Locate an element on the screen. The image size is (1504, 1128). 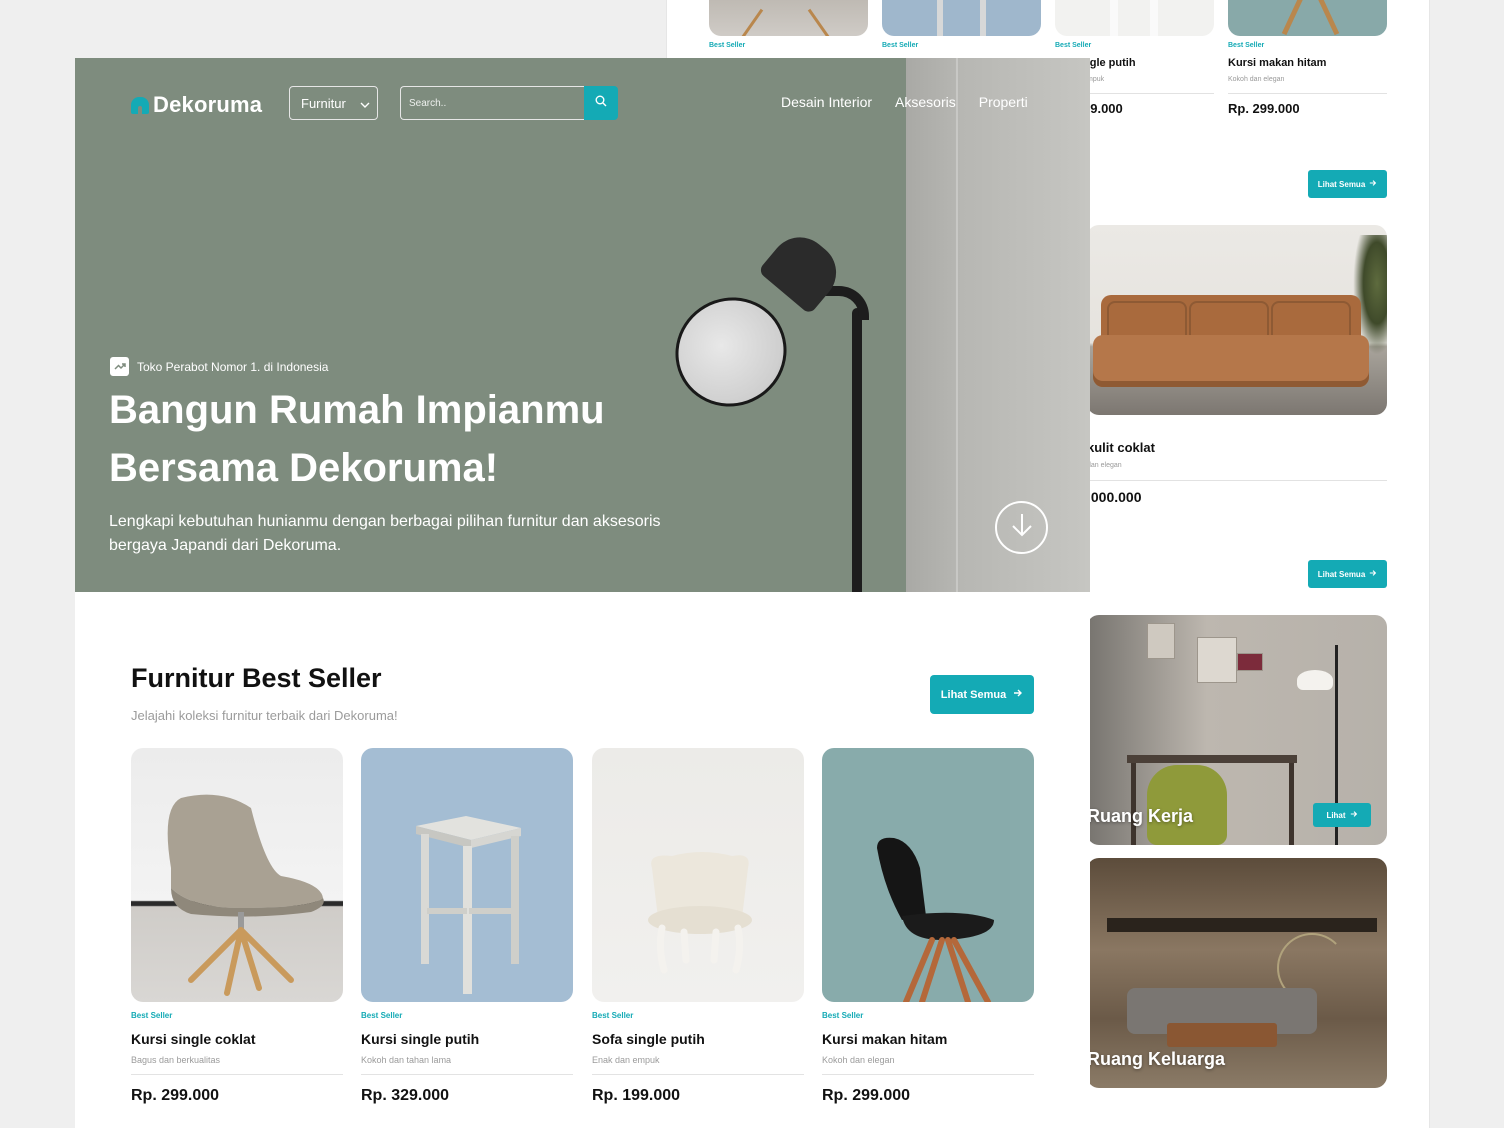
search-bar is located at coordinates (509, 103).